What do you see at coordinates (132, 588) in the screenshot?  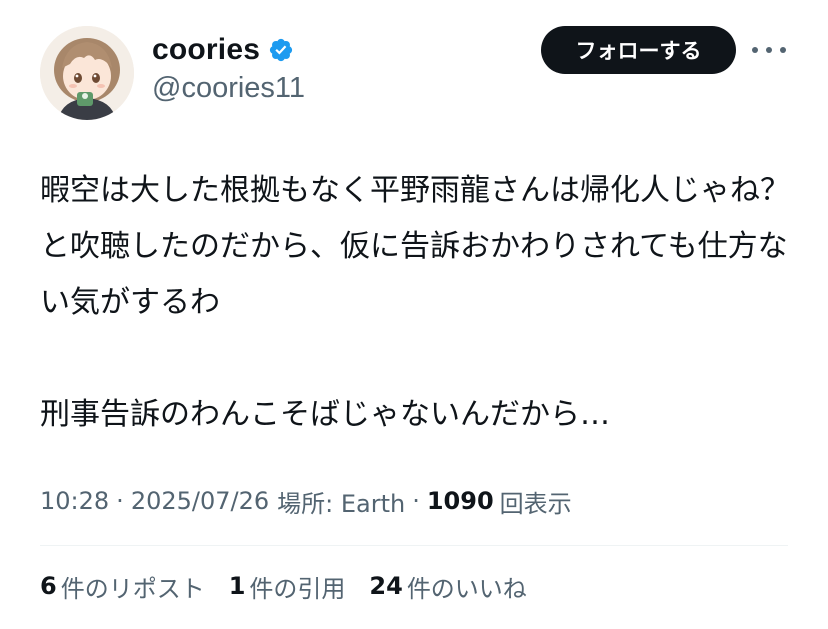 I see `reposts-label: 件のリポスト` at bounding box center [132, 588].